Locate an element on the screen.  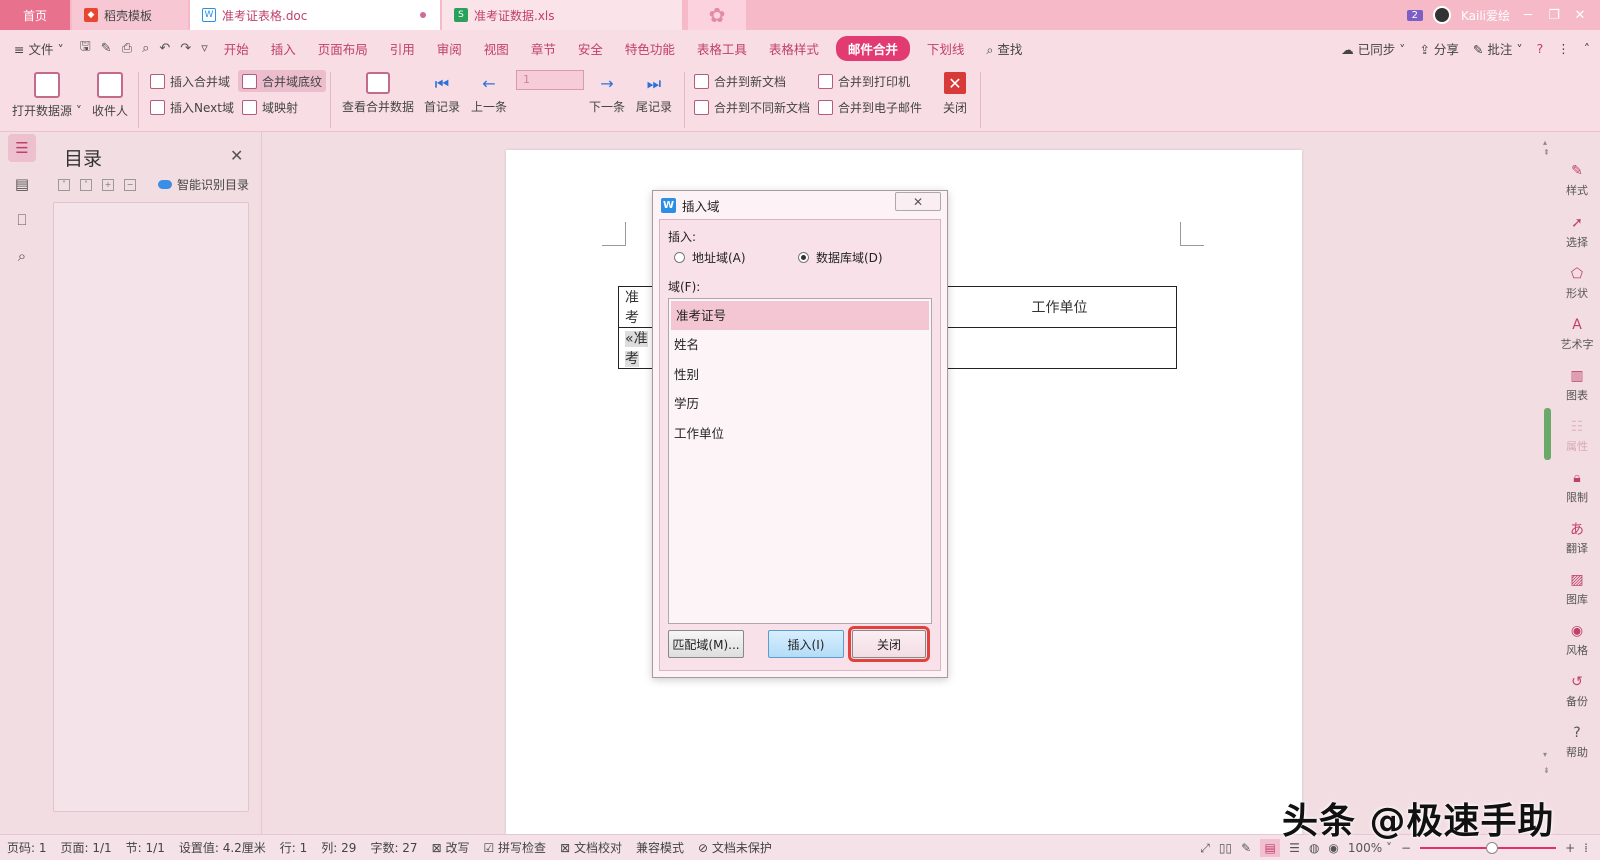
property-tool: ☷ 属性 is located at coordinates (1577, 436).